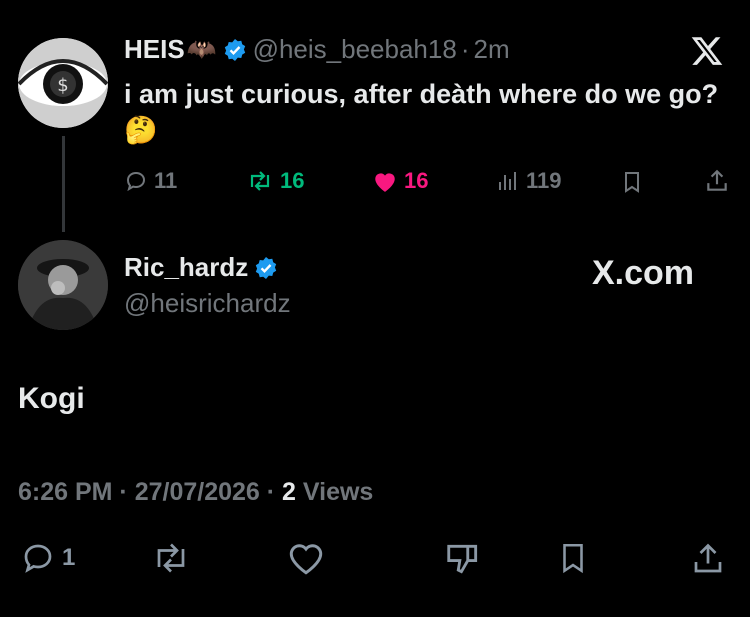 This screenshot has height=617, width=750. I want to click on person-photo-avatar-image, so click(63, 285).